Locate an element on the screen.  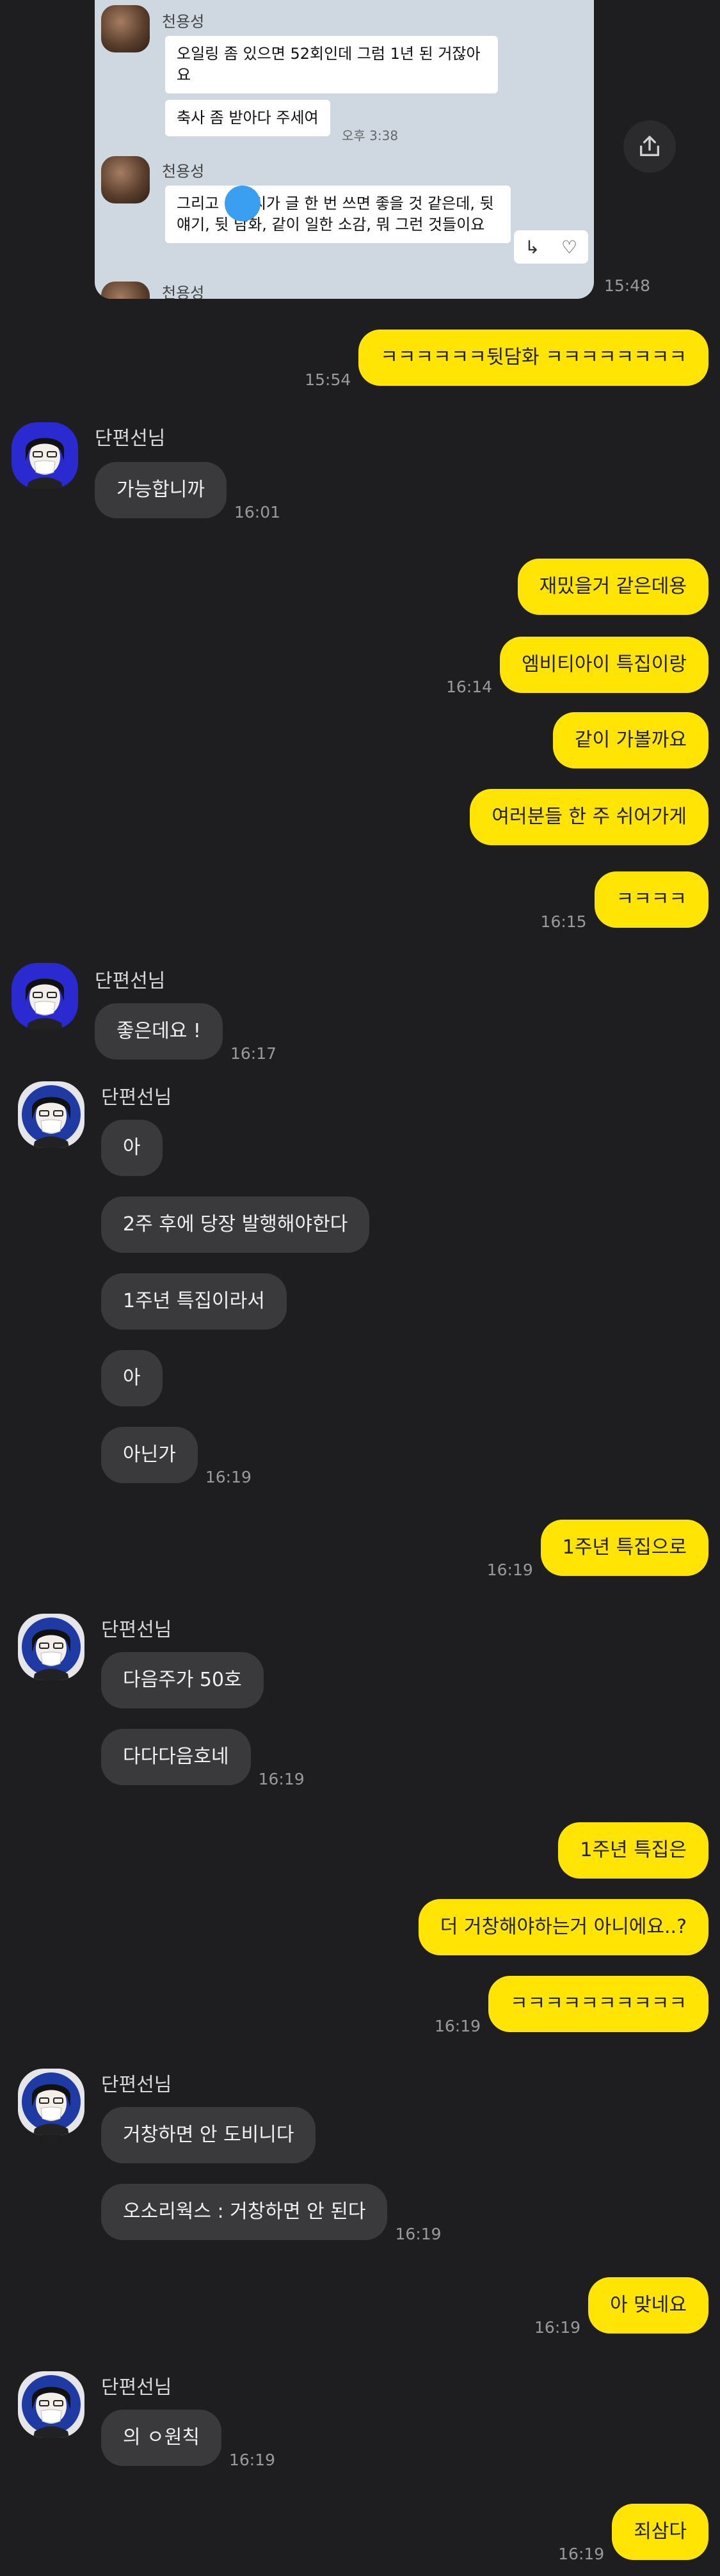
incoming-message: 의 ㅇ원칙 is located at coordinates (161, 2438).